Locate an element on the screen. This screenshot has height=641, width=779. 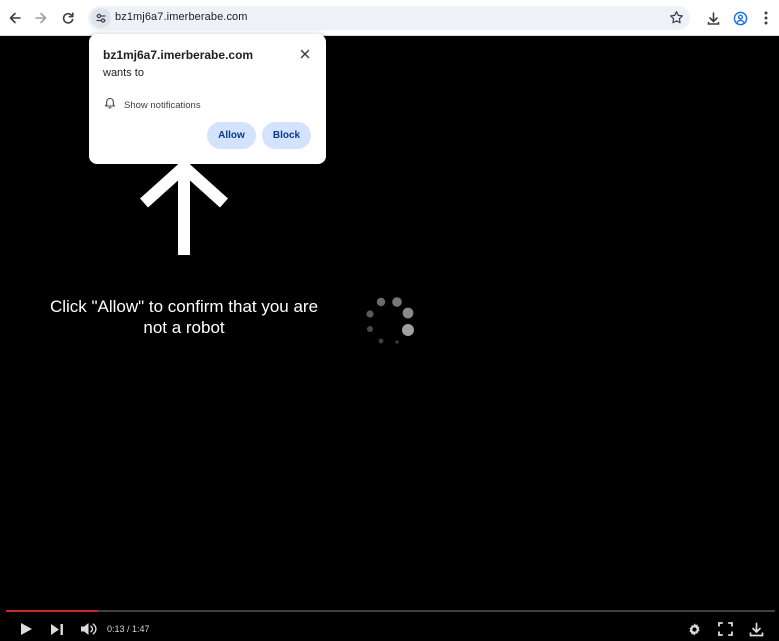
close-icon is located at coordinates (305, 54).